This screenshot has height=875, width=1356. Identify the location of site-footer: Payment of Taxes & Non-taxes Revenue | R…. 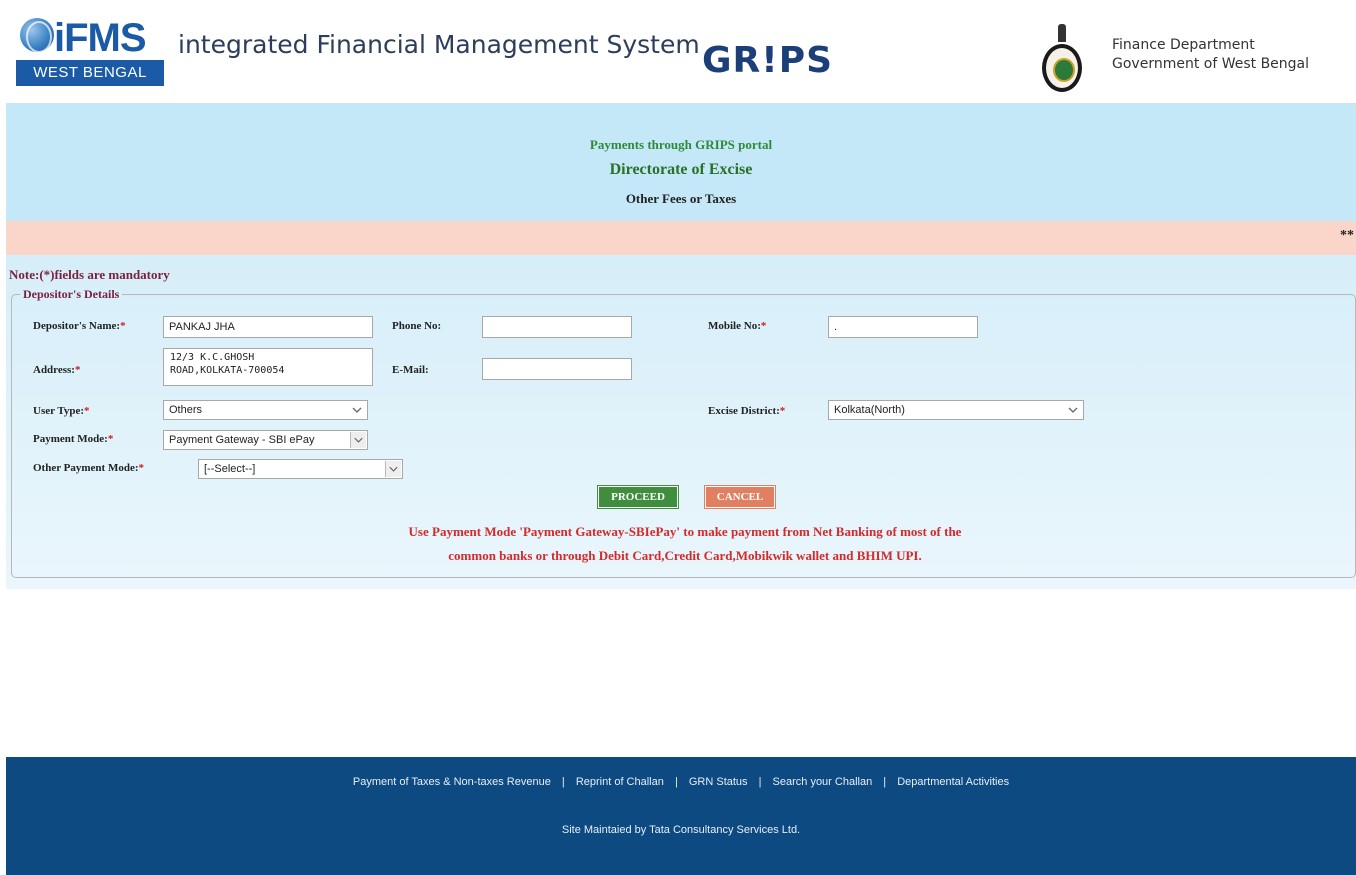
(681, 816).